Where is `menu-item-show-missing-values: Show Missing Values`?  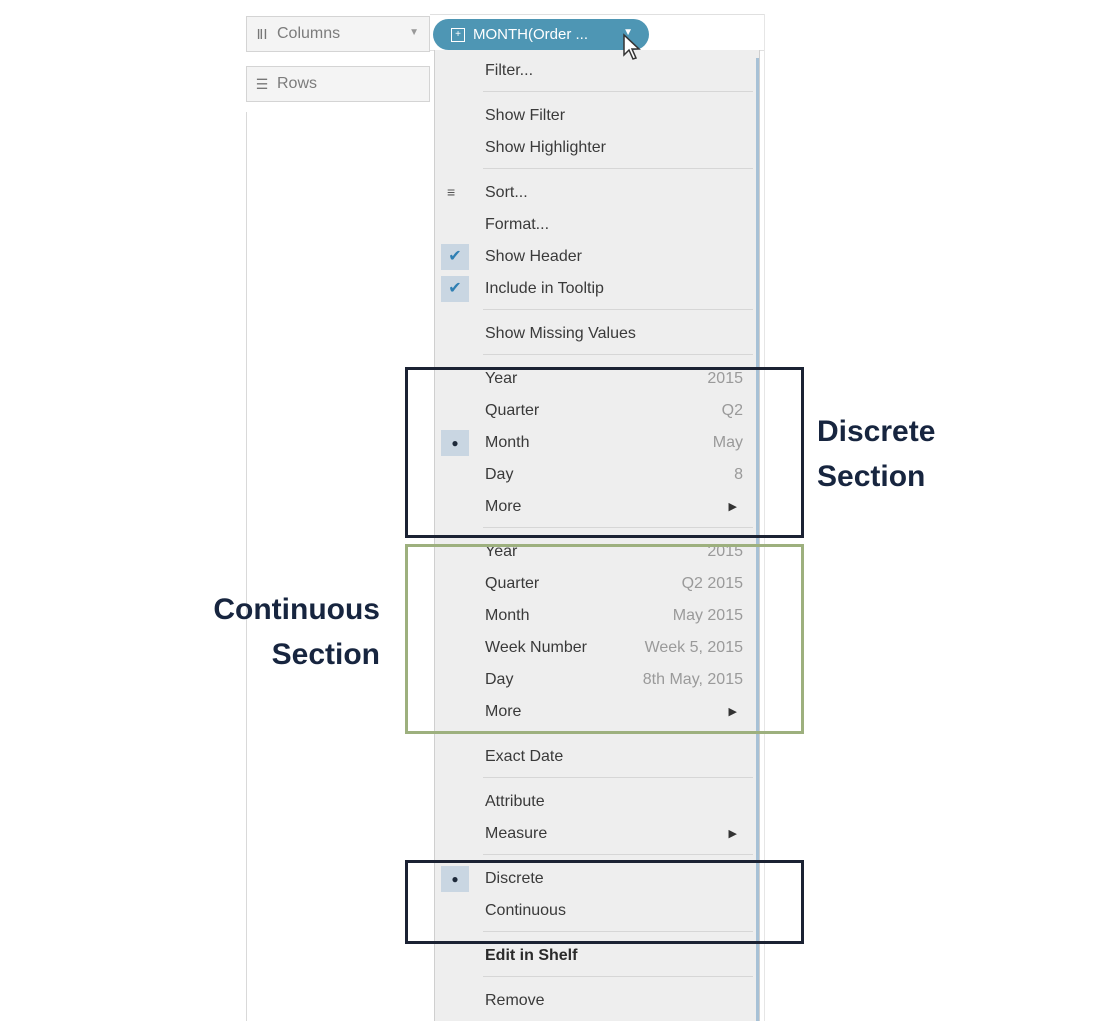
menu-item-show-missing-values: Show Missing Values is located at coordinates (597, 334).